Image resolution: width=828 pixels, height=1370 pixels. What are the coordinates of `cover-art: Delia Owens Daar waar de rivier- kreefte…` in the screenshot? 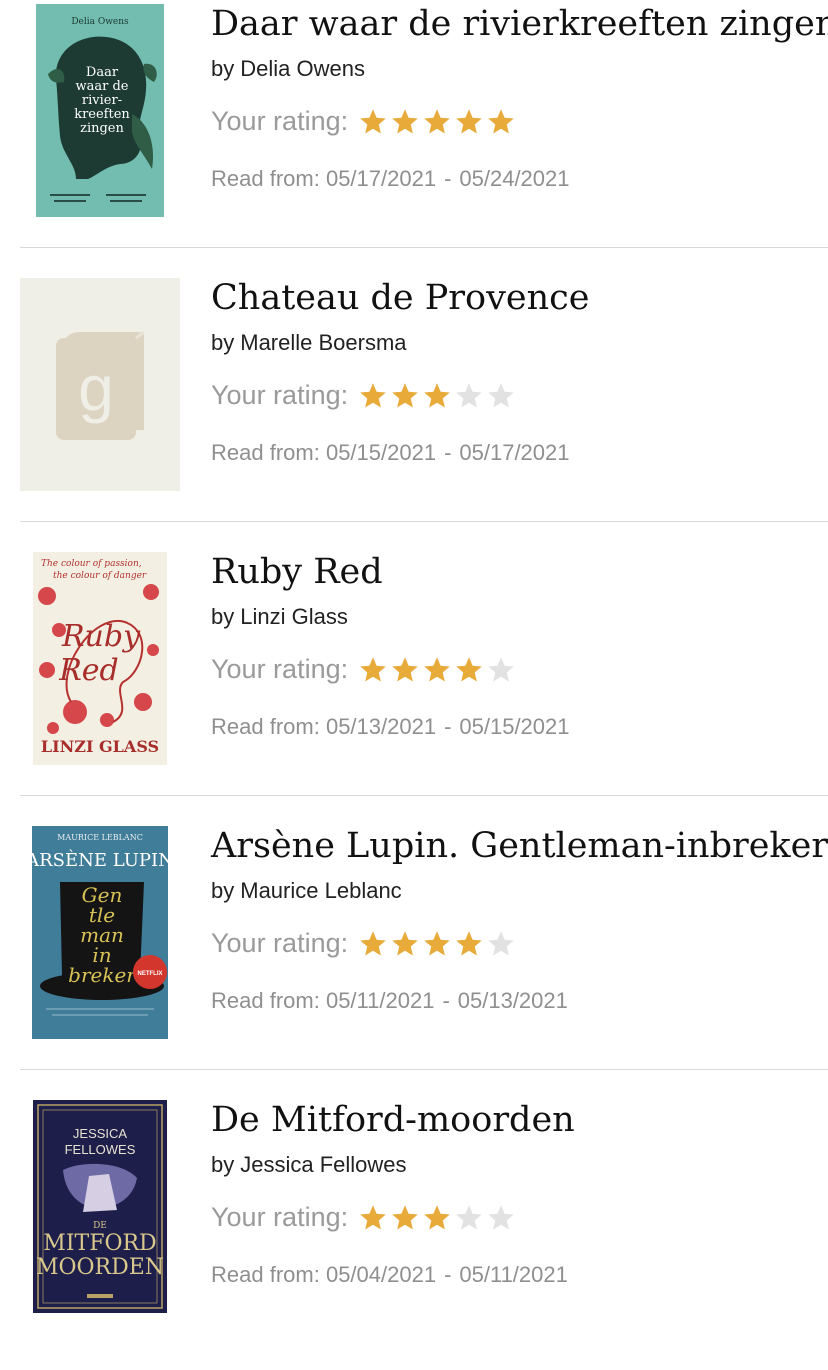 It's located at (100, 110).